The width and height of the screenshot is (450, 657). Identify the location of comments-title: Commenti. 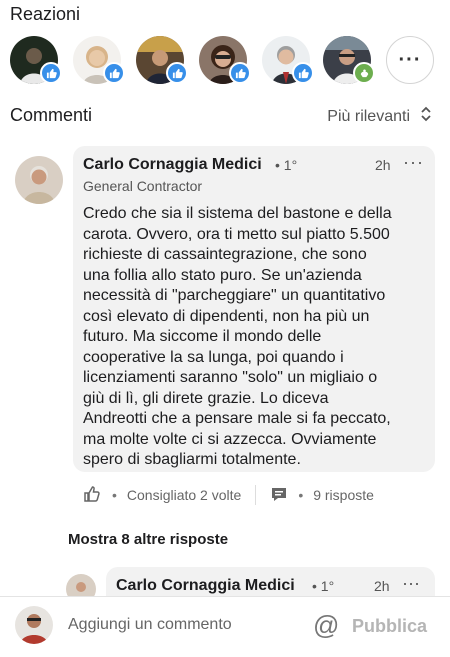
(51, 115).